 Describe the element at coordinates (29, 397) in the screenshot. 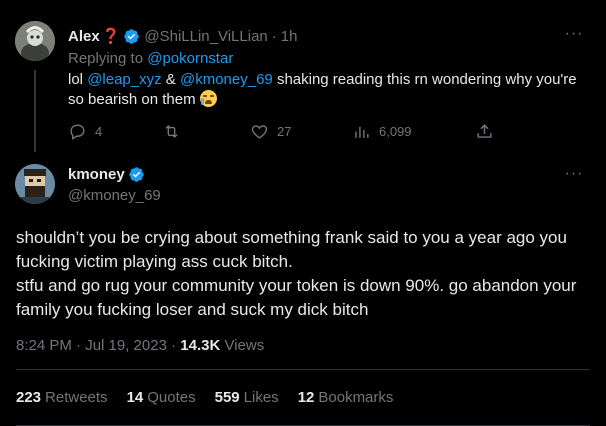

I see `stat-count: 223` at that location.